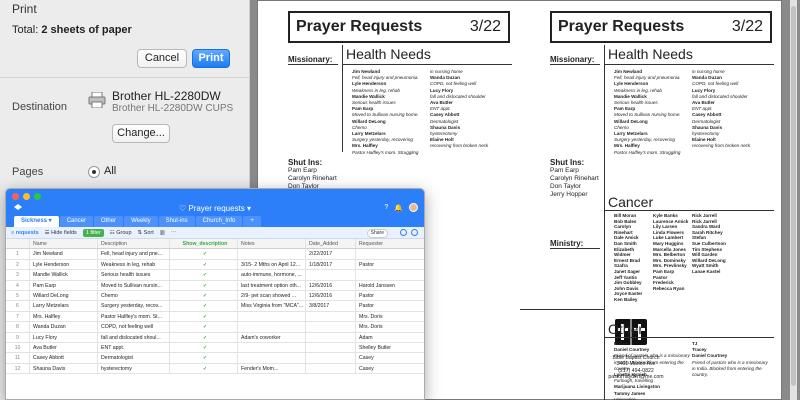  What do you see at coordinates (64, 244) in the screenshot?
I see `column-header: Name` at bounding box center [64, 244].